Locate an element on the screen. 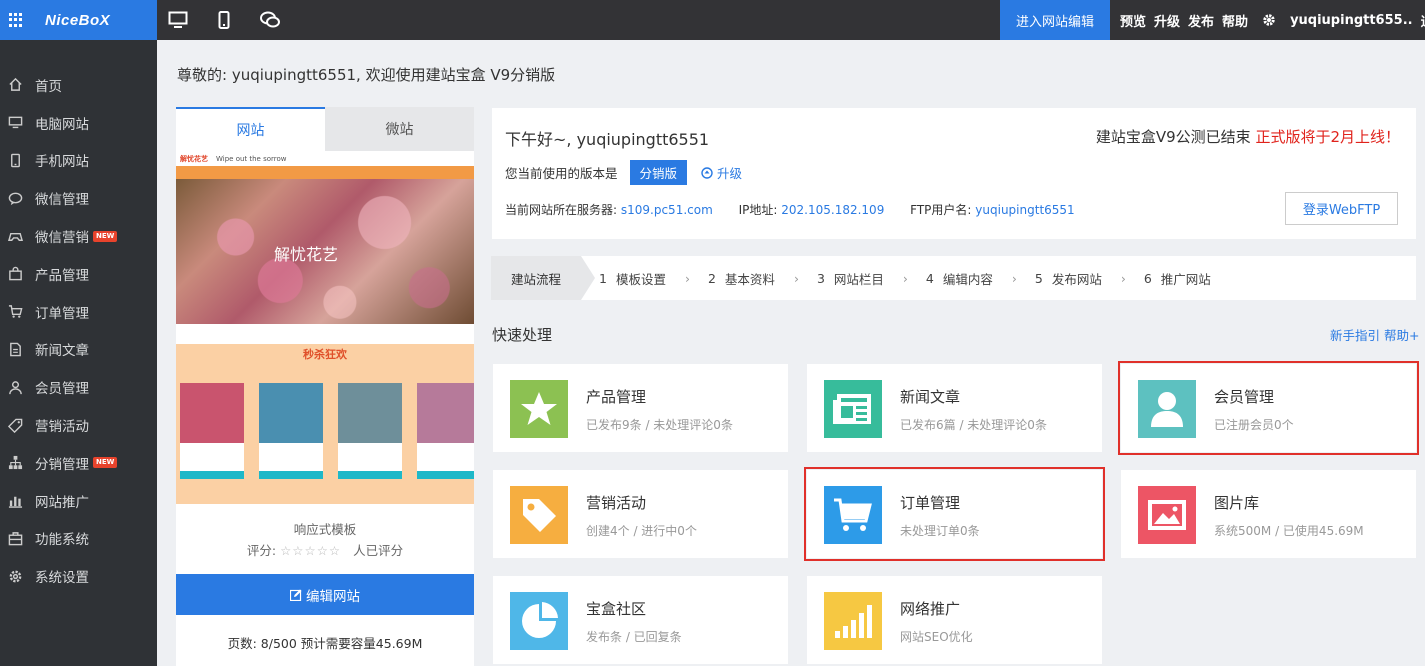 The image size is (1425, 666). sidebar-item-promotion: 网站推广 is located at coordinates (78, 501).